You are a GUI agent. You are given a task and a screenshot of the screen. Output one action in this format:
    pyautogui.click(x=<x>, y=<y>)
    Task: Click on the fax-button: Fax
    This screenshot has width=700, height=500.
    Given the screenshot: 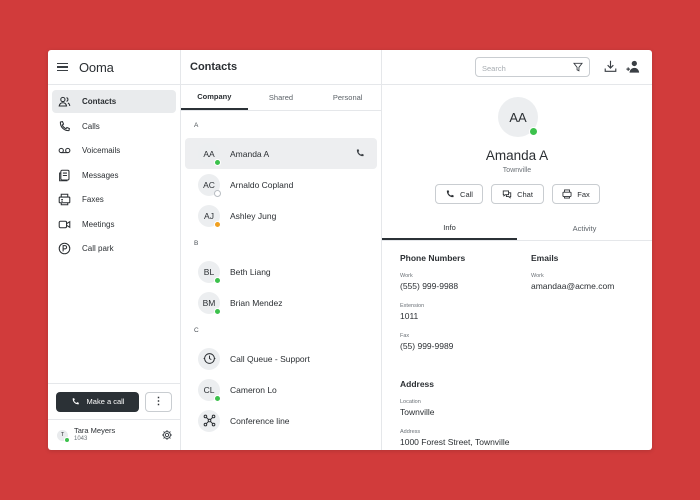 What is the action you would take?
    pyautogui.click(x=576, y=194)
    